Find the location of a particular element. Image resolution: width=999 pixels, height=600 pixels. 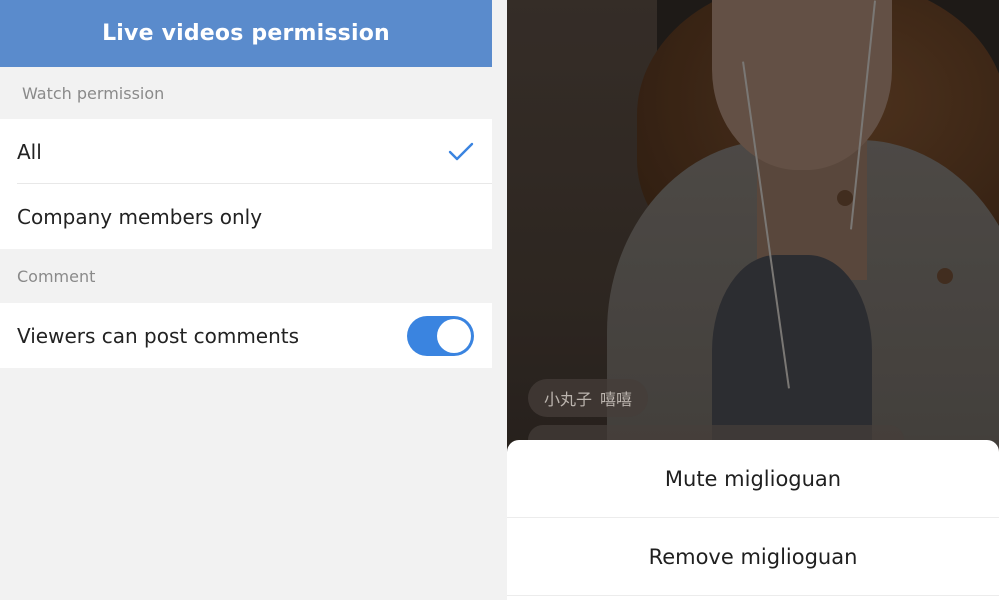

option-company-members-only: Company members only is located at coordinates (246, 216).